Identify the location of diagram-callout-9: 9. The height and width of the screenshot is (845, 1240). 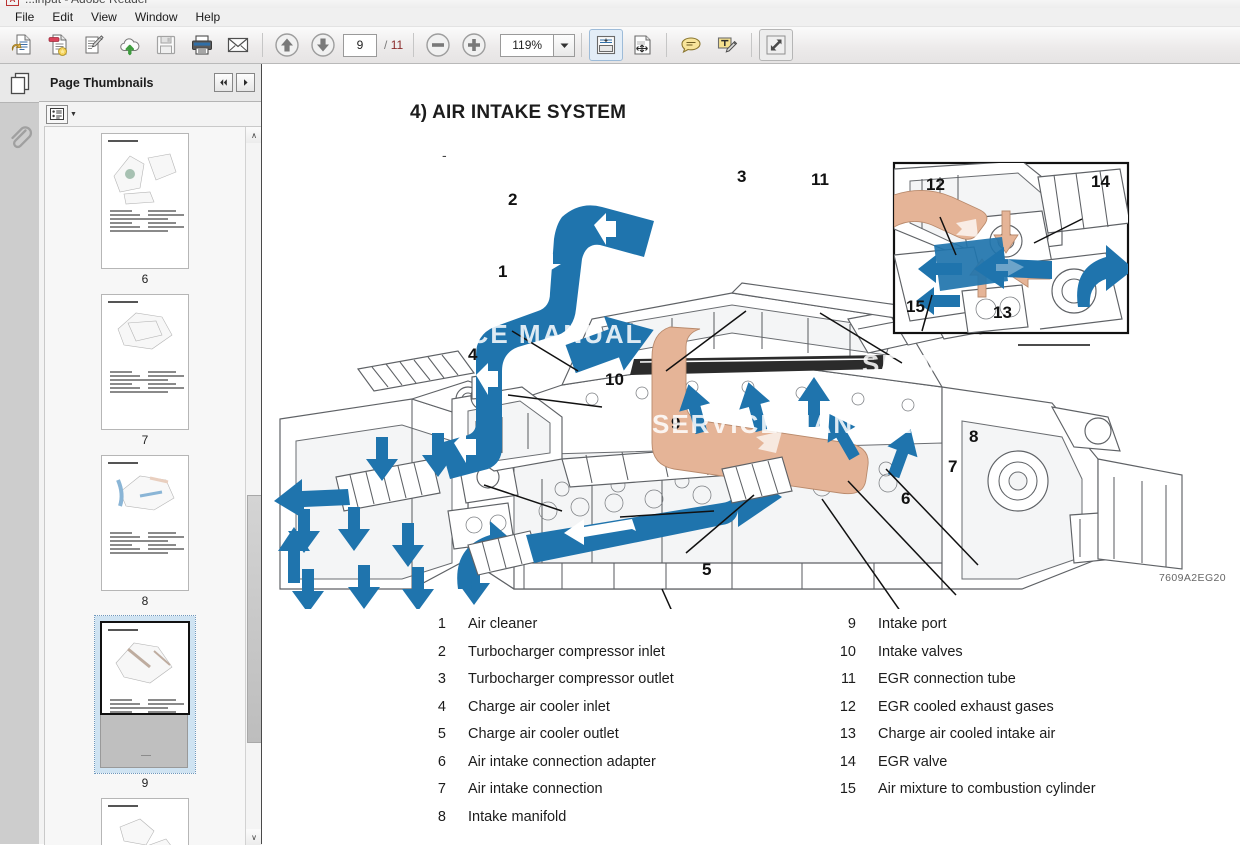
(676, 423).